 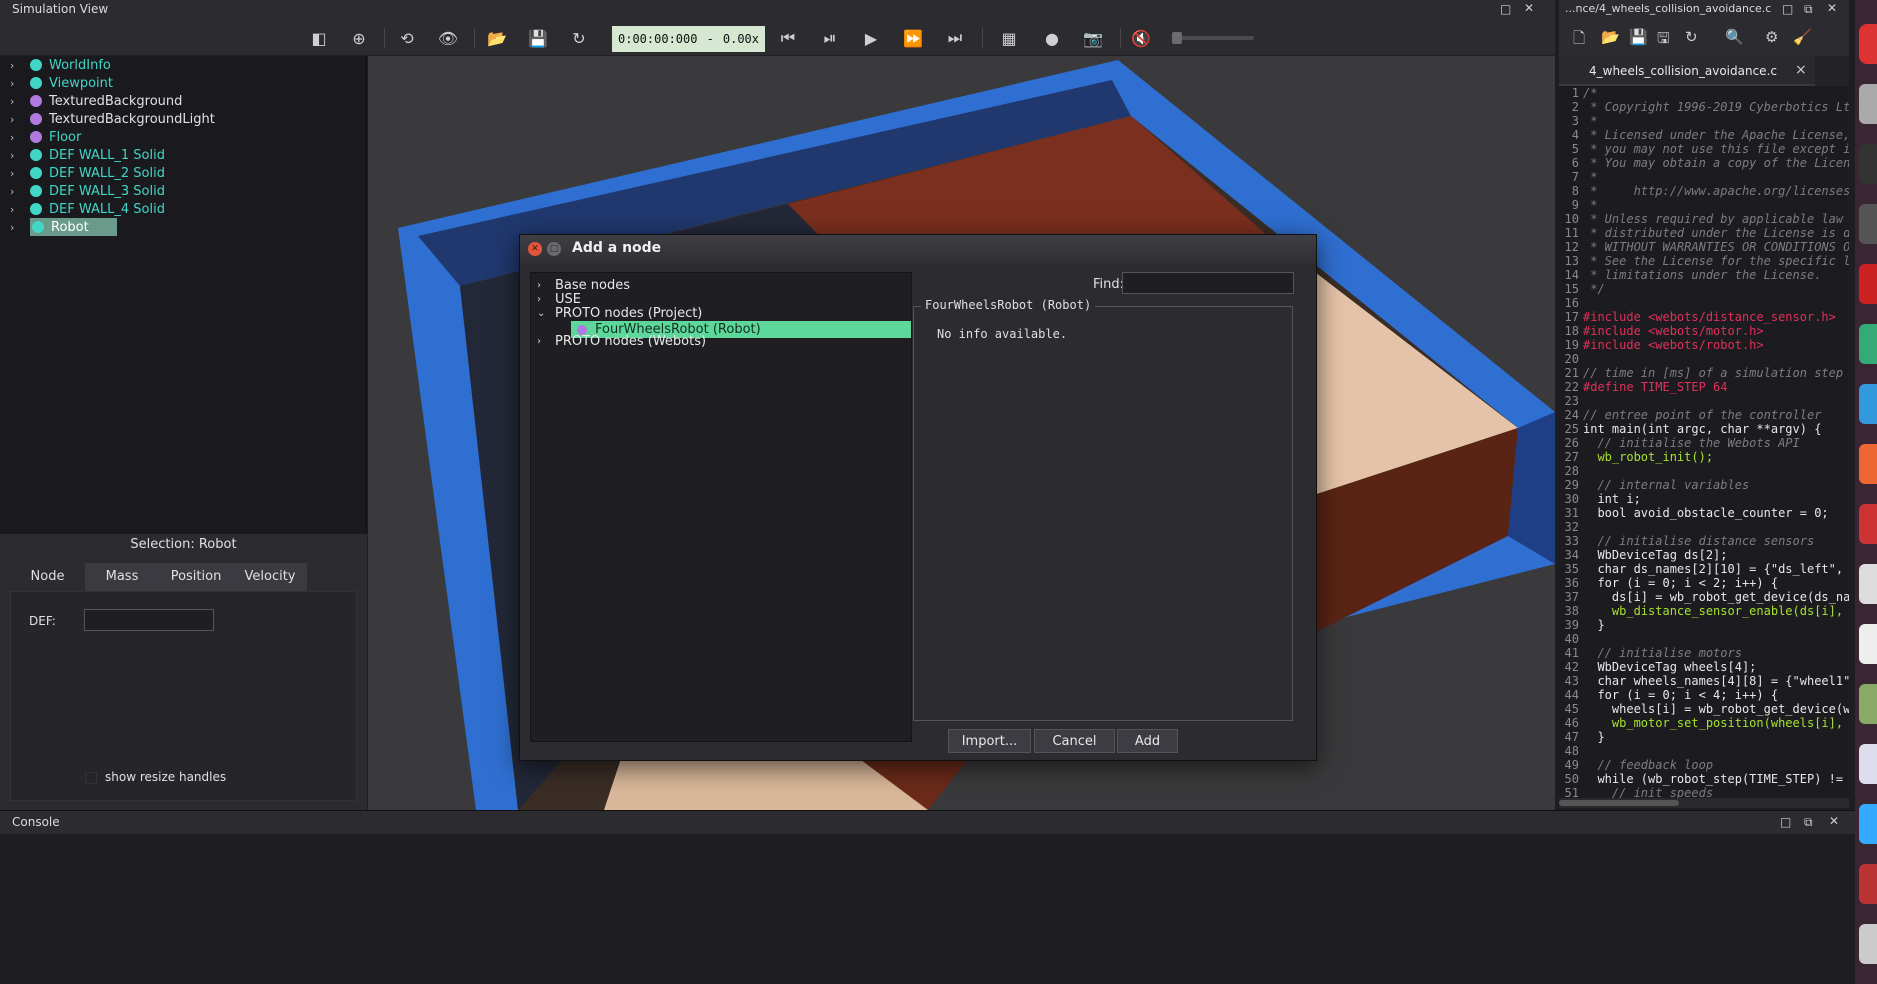 What do you see at coordinates (1571, 583) in the screenshot?
I see `line-number: 36` at bounding box center [1571, 583].